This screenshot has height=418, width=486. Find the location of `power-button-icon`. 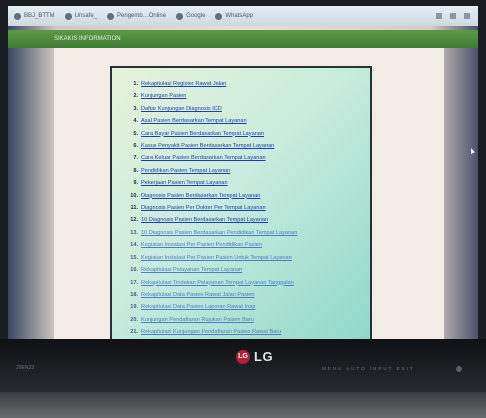

power-button-icon is located at coordinates (459, 369).